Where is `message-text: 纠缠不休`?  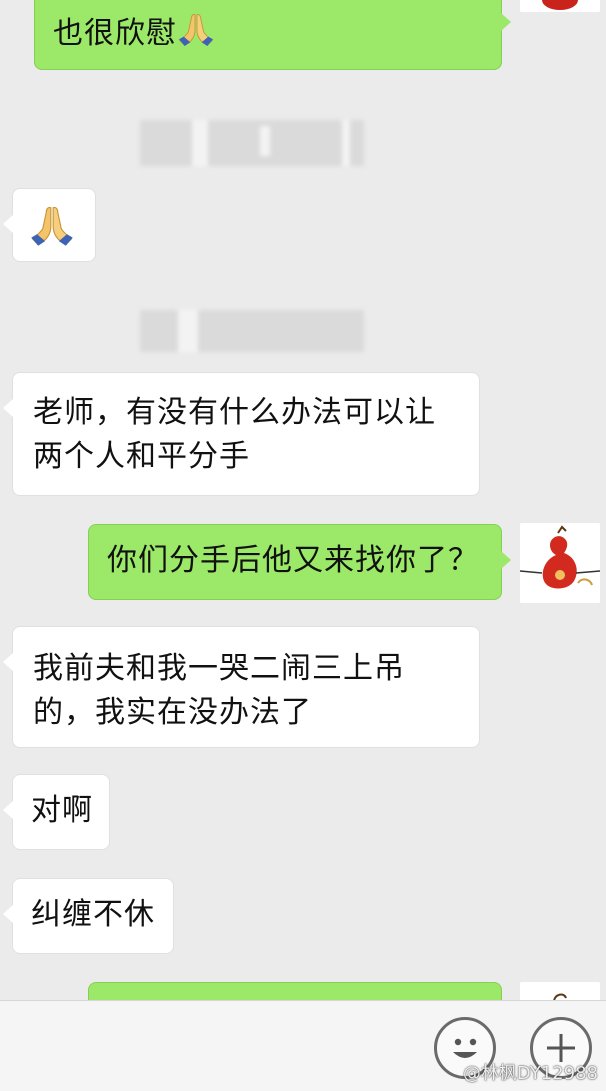
message-text: 纠缠不休 is located at coordinates (93, 914).